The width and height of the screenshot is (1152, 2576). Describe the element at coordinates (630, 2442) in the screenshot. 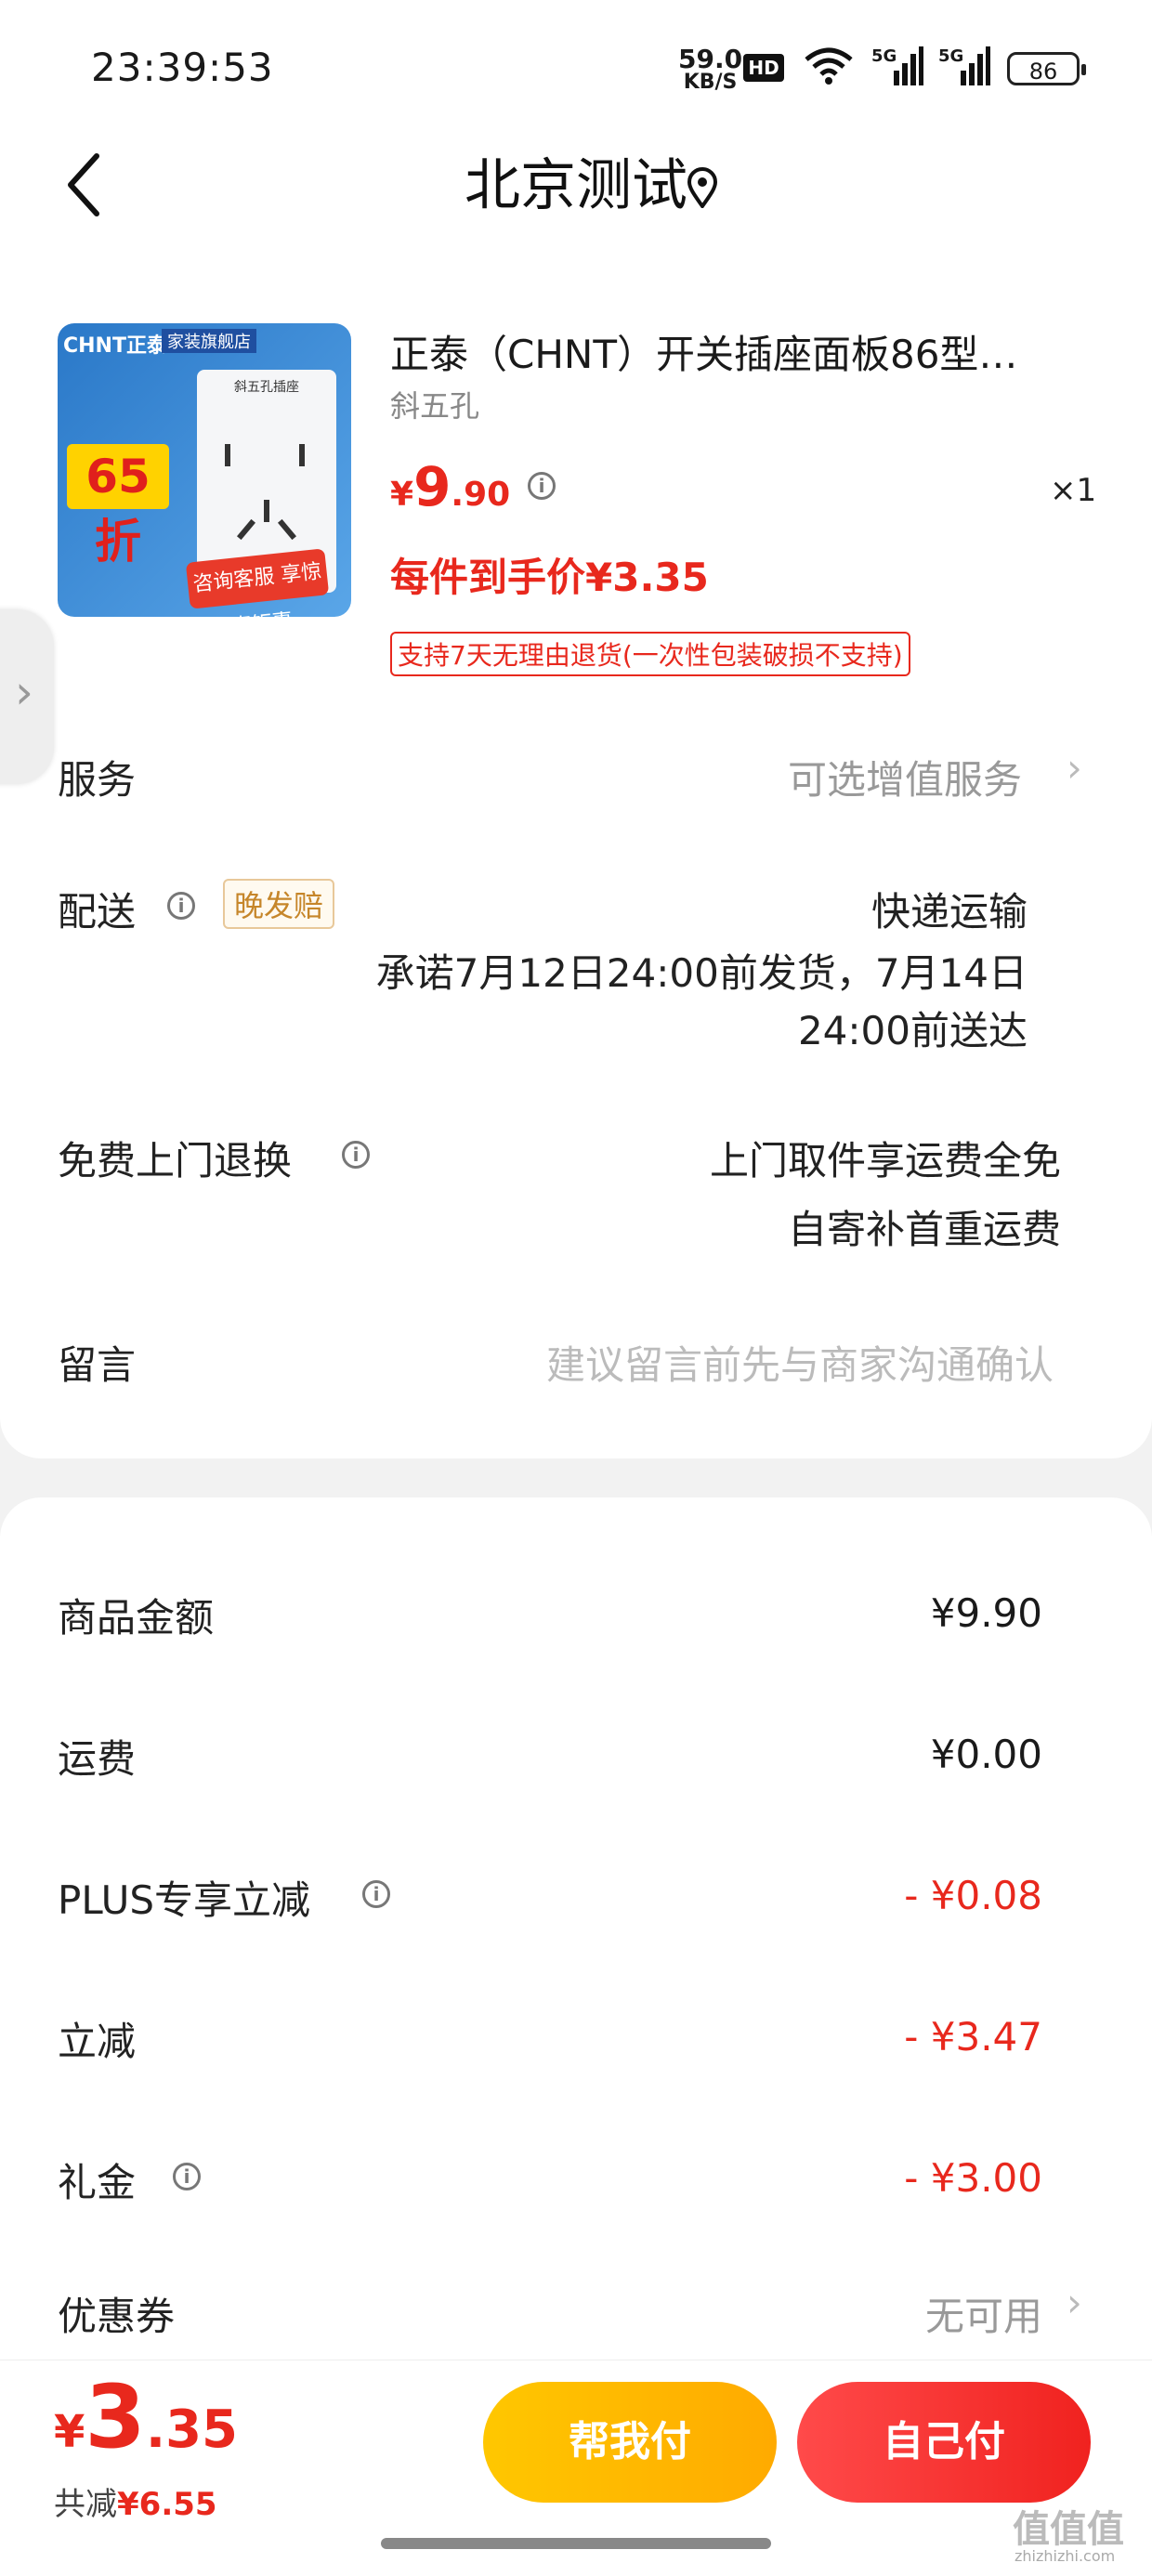

I see `help-me-pay-button: 帮我付` at that location.